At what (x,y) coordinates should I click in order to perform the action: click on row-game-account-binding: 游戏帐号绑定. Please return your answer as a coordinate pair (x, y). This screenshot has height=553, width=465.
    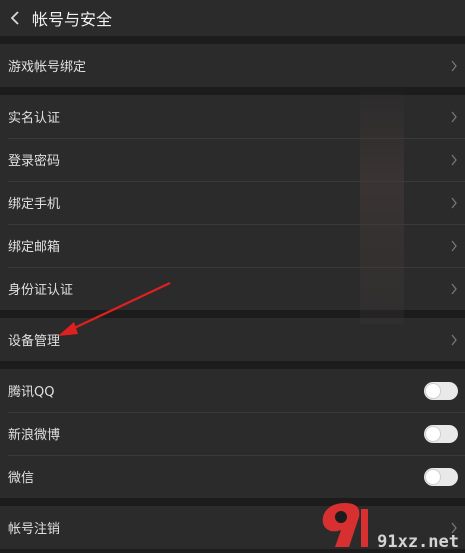
    Looking at the image, I should click on (232, 65).